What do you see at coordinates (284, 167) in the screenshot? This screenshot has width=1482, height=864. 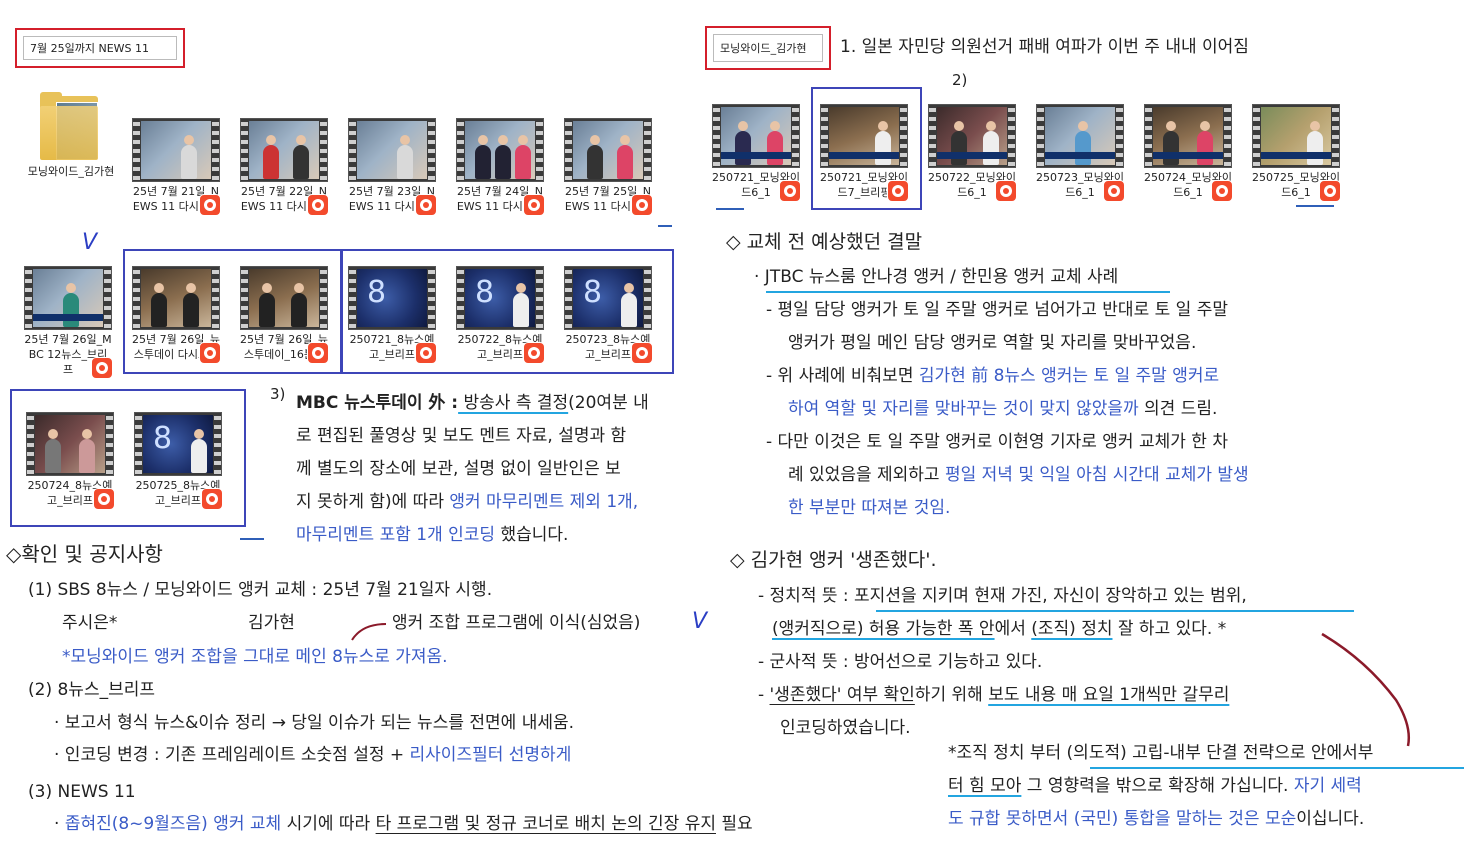 I see `video-file: 25년 7월 22일_NEWS 11 다시보기` at bounding box center [284, 167].